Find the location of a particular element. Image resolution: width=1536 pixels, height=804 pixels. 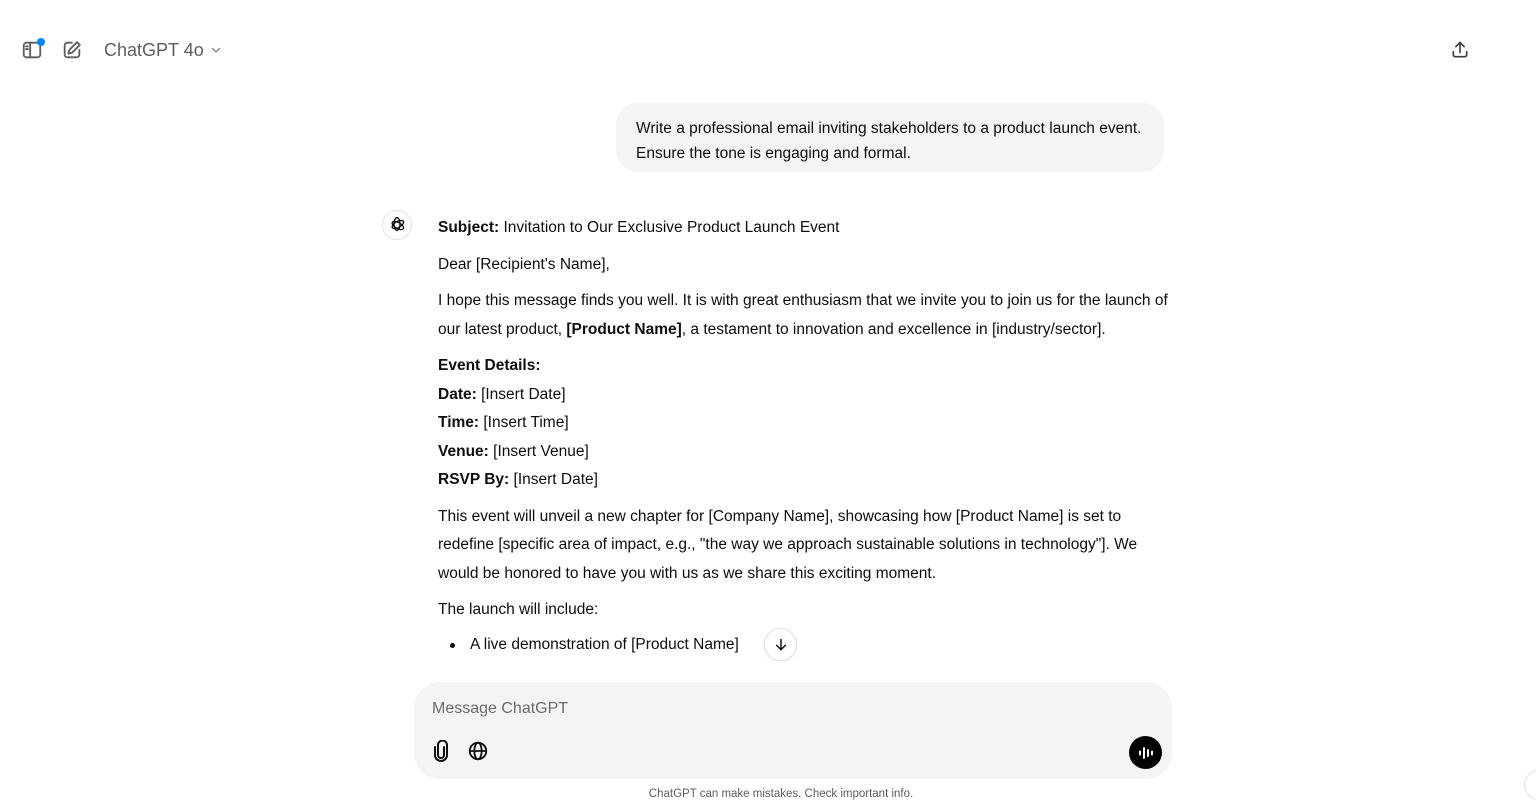

launch-includes-heading: The launch will include: is located at coordinates (518, 609).